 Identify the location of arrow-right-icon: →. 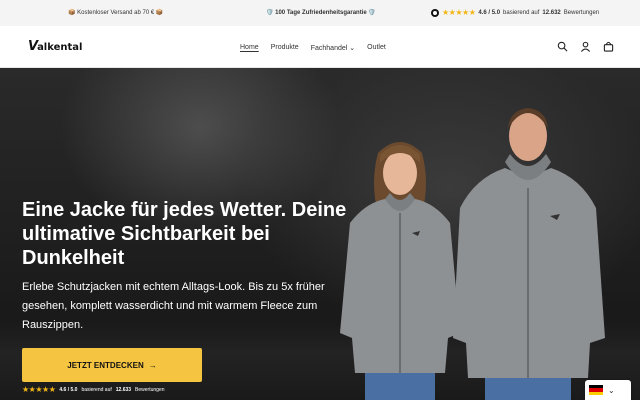
(152, 365).